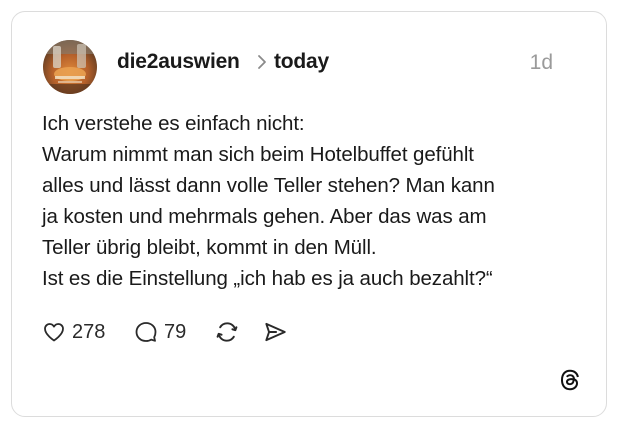 The width and height of the screenshot is (620, 430). What do you see at coordinates (54, 332) in the screenshot?
I see `heart-icon` at bounding box center [54, 332].